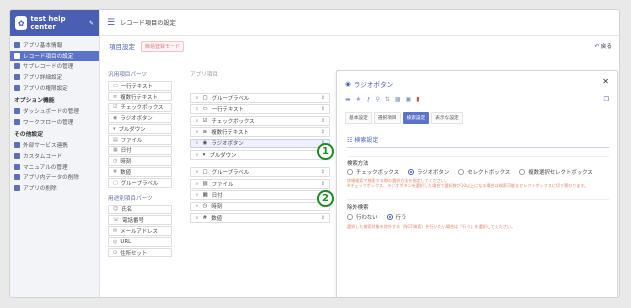  What do you see at coordinates (478, 141) in the screenshot?
I see `search-section-title: ☷ 検索設定` at bounding box center [478, 141].